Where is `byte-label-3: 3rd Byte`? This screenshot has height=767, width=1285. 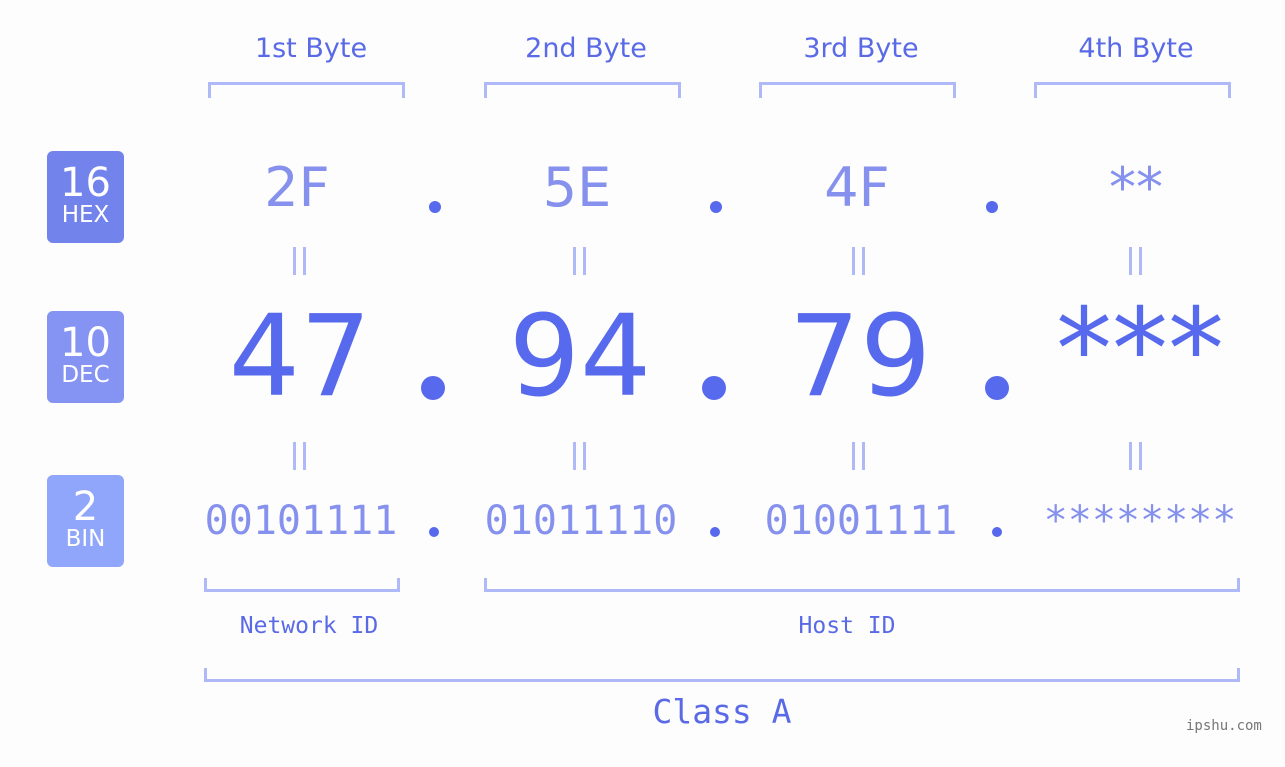 byte-label-3: 3rd Byte is located at coordinates (861, 48).